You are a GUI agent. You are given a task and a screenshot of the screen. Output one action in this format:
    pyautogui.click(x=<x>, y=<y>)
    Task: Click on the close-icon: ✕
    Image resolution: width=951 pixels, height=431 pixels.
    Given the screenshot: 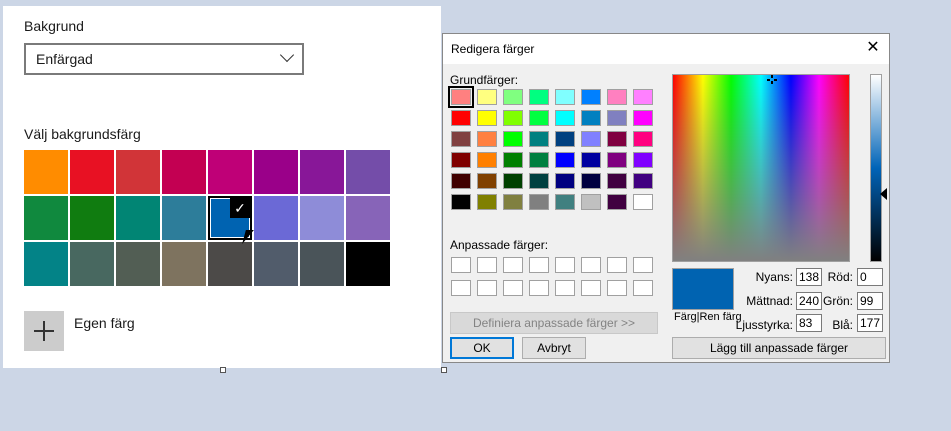 What is the action you would take?
    pyautogui.click(x=873, y=48)
    